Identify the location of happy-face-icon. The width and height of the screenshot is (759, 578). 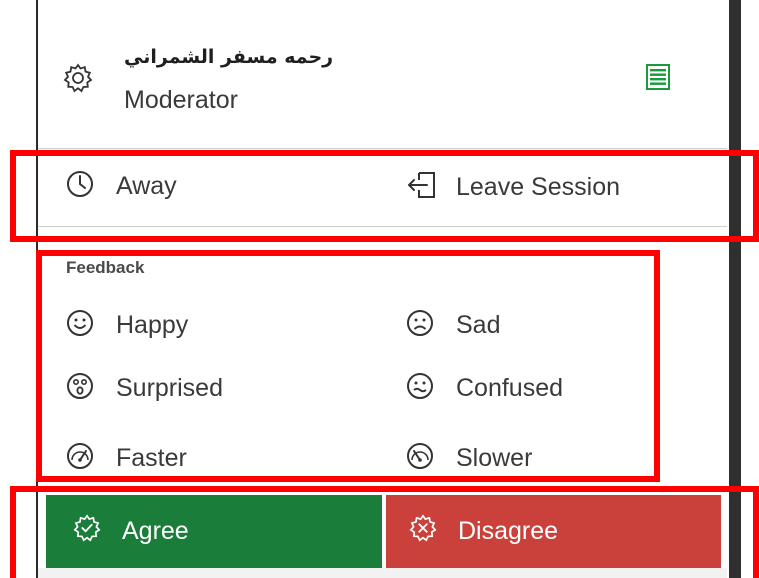
(80, 325).